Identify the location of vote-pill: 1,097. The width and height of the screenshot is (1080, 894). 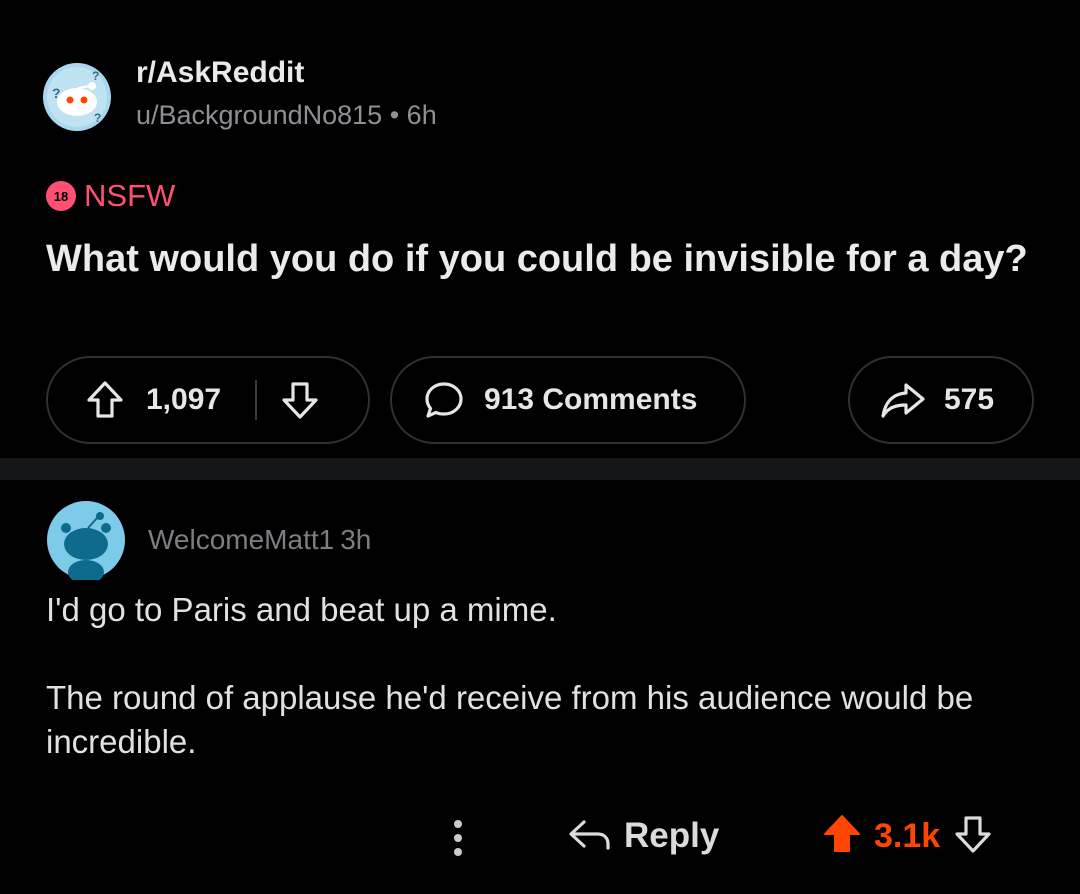
(208, 400).